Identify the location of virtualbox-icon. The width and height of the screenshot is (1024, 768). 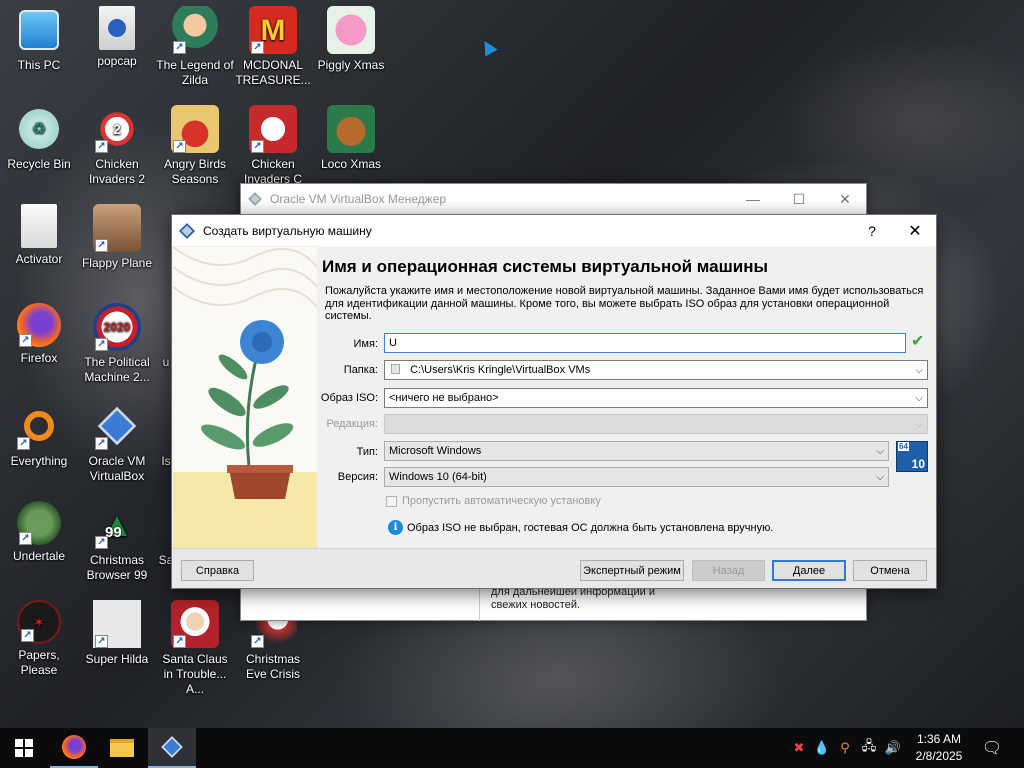
(172, 747).